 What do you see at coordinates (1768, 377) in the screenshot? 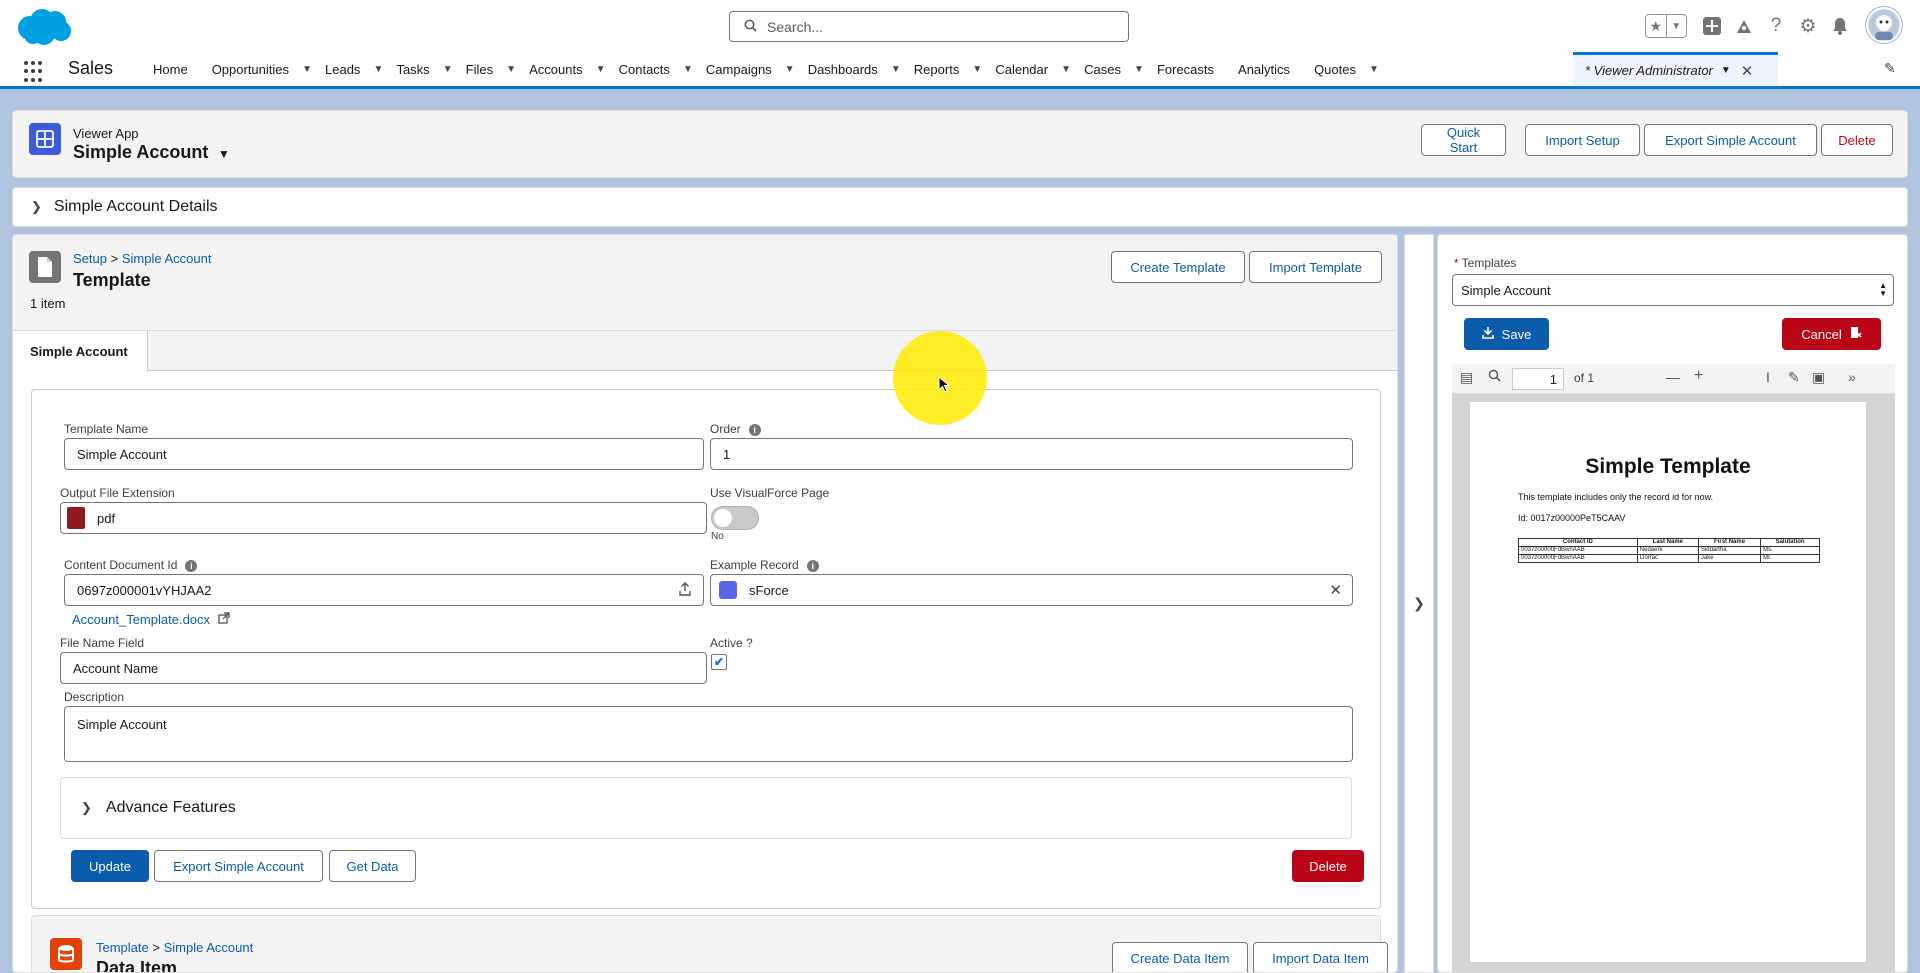
I see `text-cursor-icon: I` at bounding box center [1768, 377].